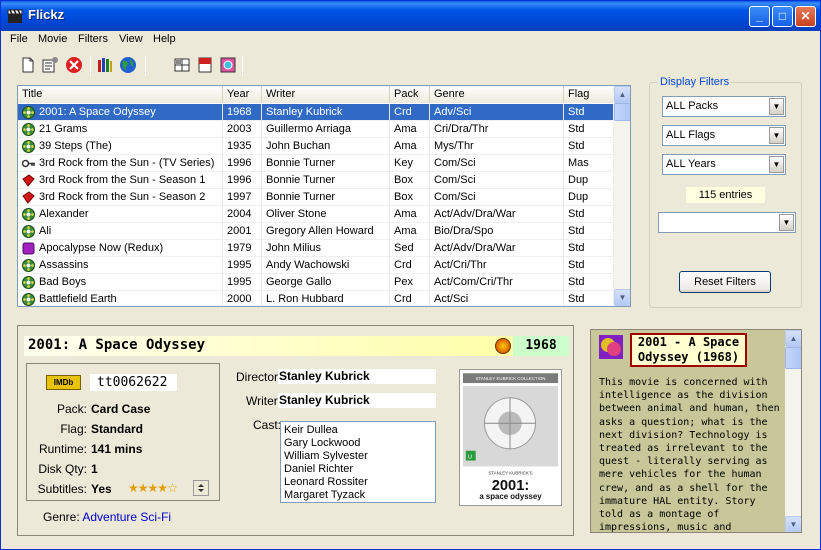 This screenshot has width=821, height=550. Describe the element at coordinates (511, 378) in the screenshot. I see `poster-collection-text: STANLEY KUBRICK COLLECTION` at that location.